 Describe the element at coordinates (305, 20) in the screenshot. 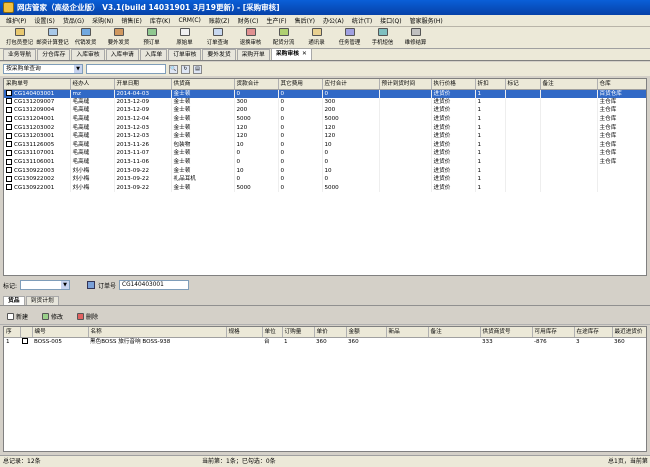

I see `menu-aftersales: 售后(Y)` at that location.